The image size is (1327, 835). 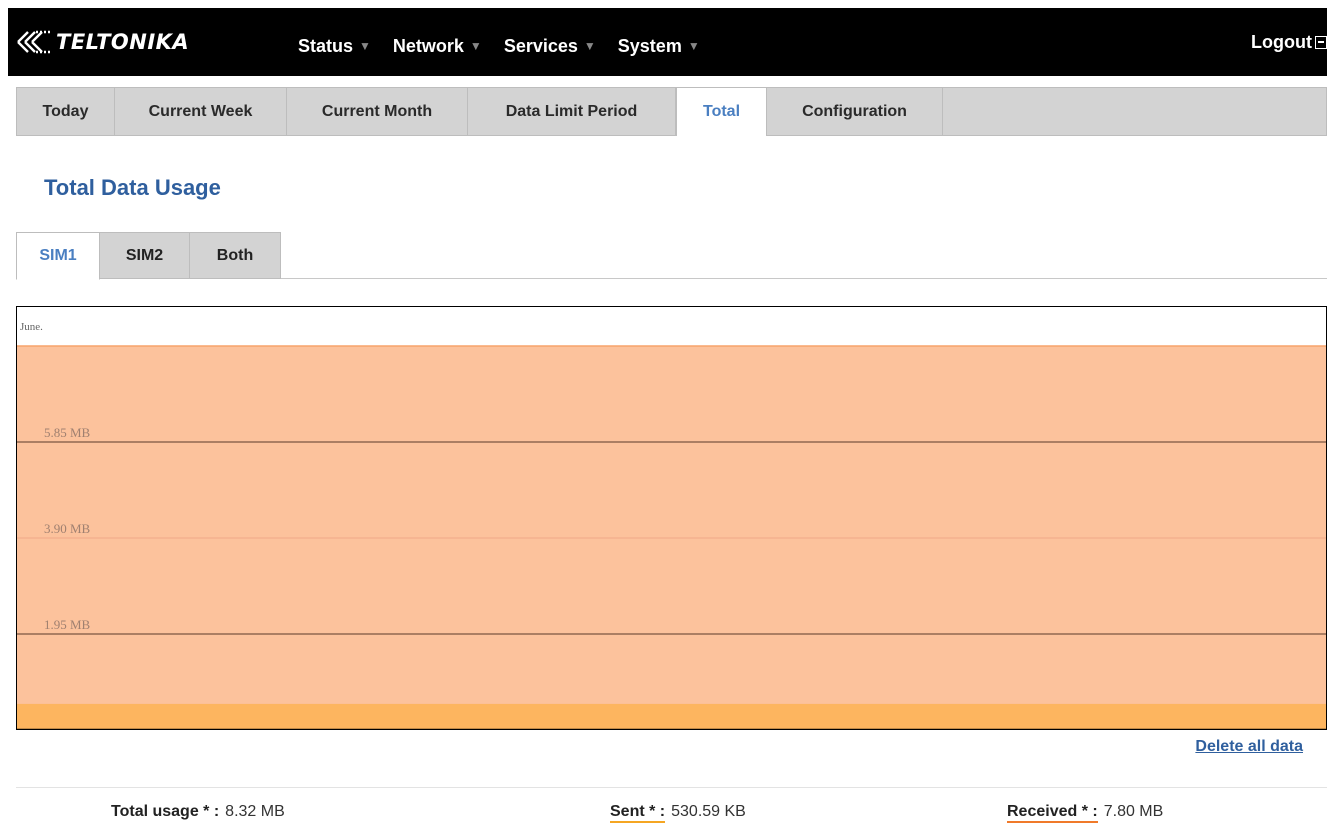 I want to click on tab-label: SIM2, so click(x=144, y=255).